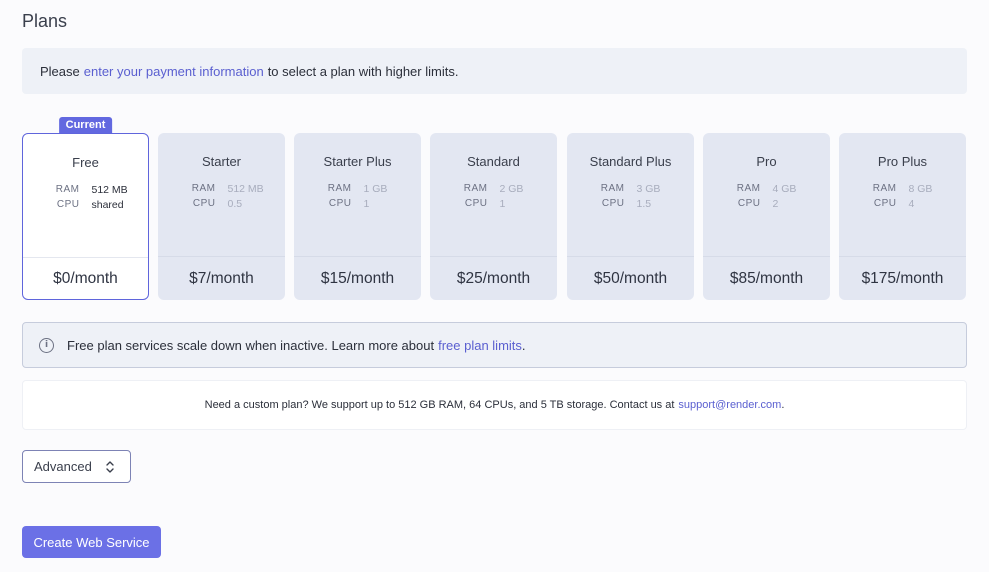 This screenshot has width=989, height=572. Describe the element at coordinates (766, 161) in the screenshot. I see `plan-name: Pro` at that location.